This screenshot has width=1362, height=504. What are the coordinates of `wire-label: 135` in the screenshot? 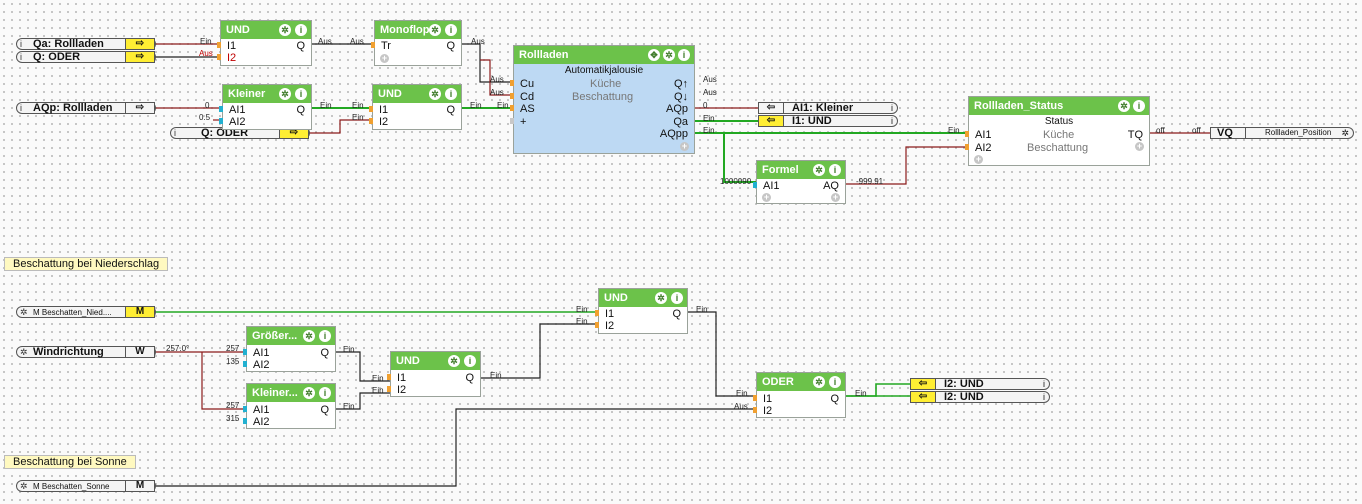 It's located at (233, 361).